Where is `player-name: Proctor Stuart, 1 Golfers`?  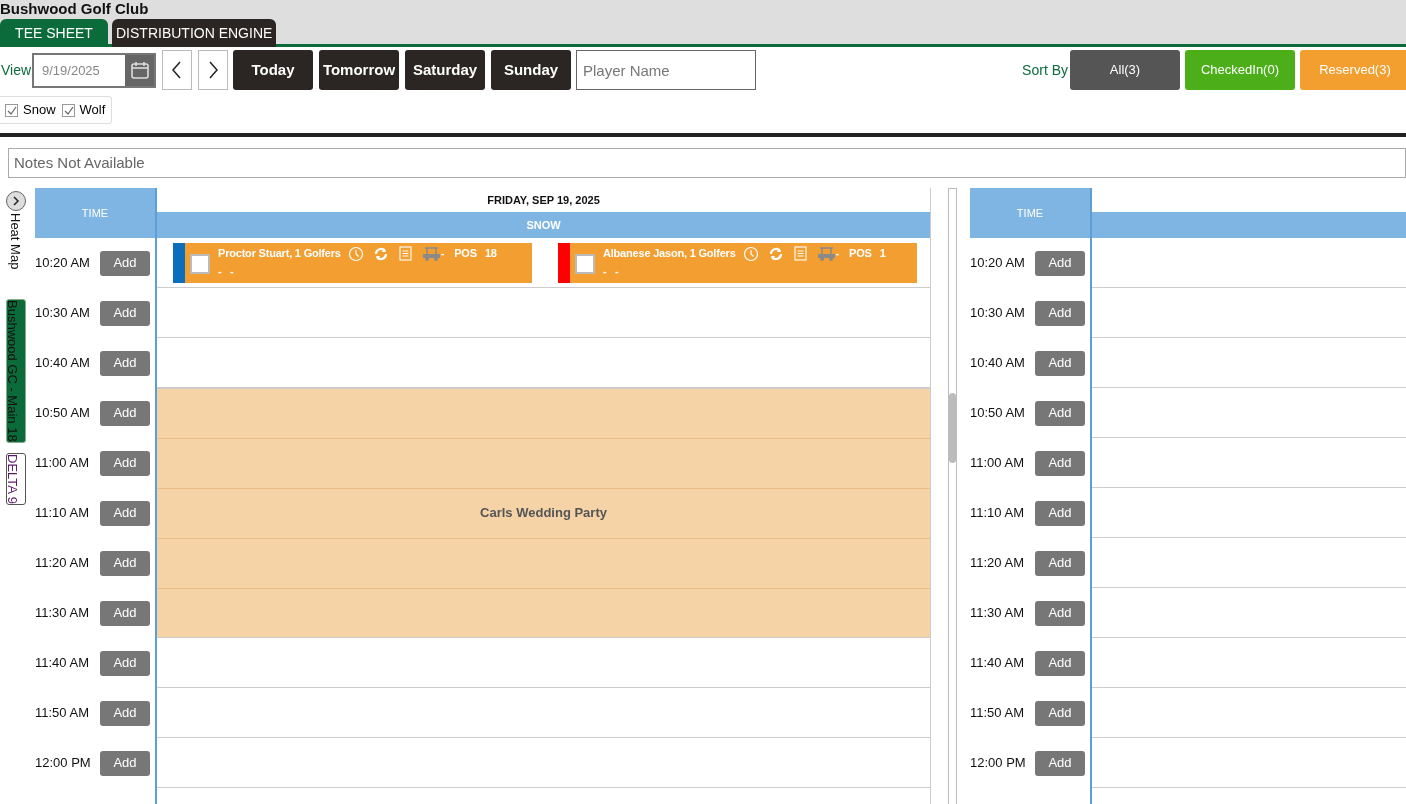 player-name: Proctor Stuart, 1 Golfers is located at coordinates (279, 254).